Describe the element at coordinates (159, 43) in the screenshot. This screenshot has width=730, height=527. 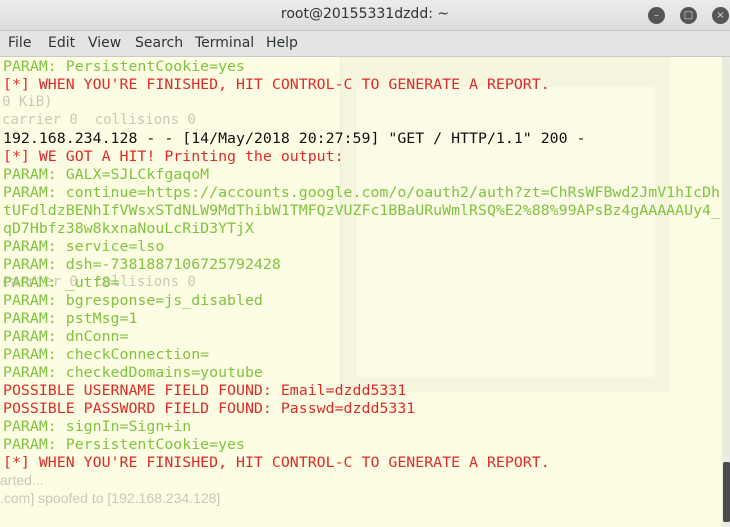
I see `menu-search: Search` at that location.